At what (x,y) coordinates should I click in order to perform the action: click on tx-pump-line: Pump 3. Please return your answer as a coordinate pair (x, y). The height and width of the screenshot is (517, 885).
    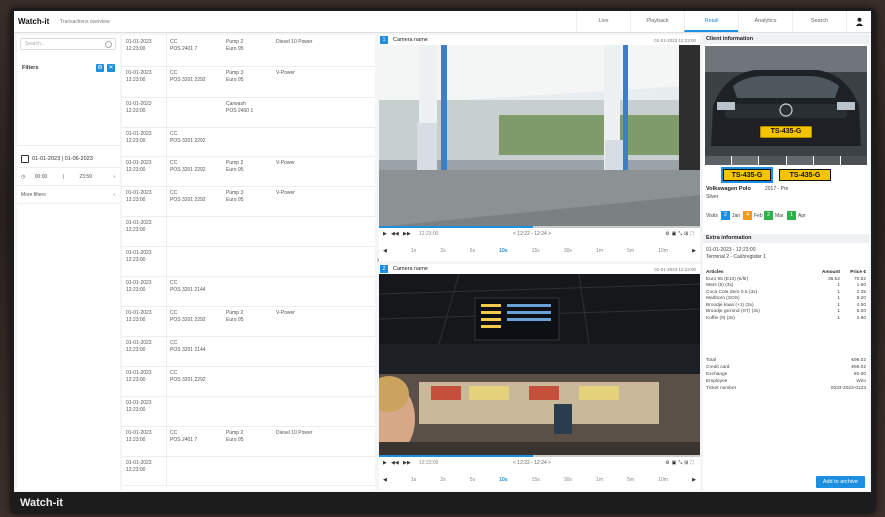
    Looking at the image, I should click on (235, 193).